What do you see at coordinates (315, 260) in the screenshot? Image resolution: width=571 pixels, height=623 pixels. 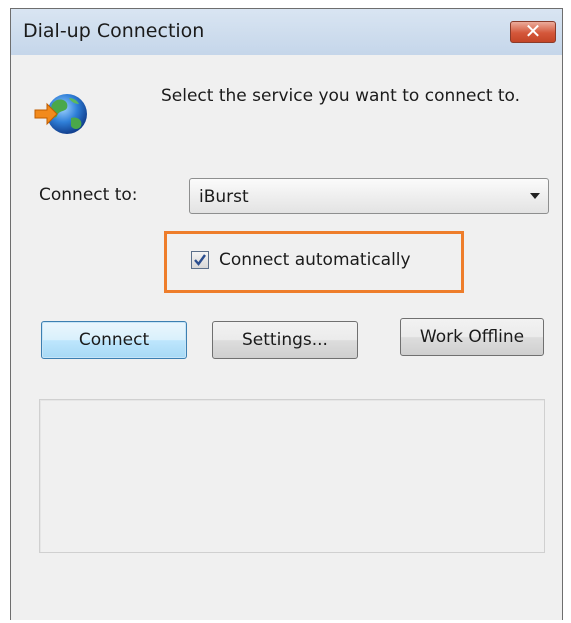 I see `connect-automatically-label: Connect automatically` at bounding box center [315, 260].